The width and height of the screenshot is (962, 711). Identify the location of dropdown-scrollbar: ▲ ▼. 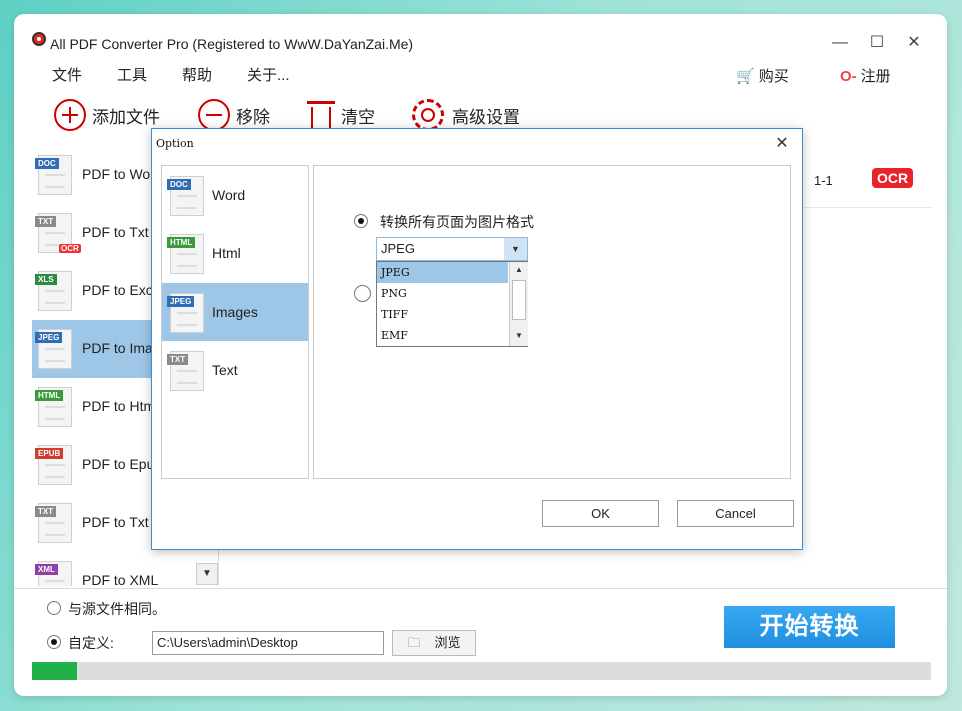
(518, 304).